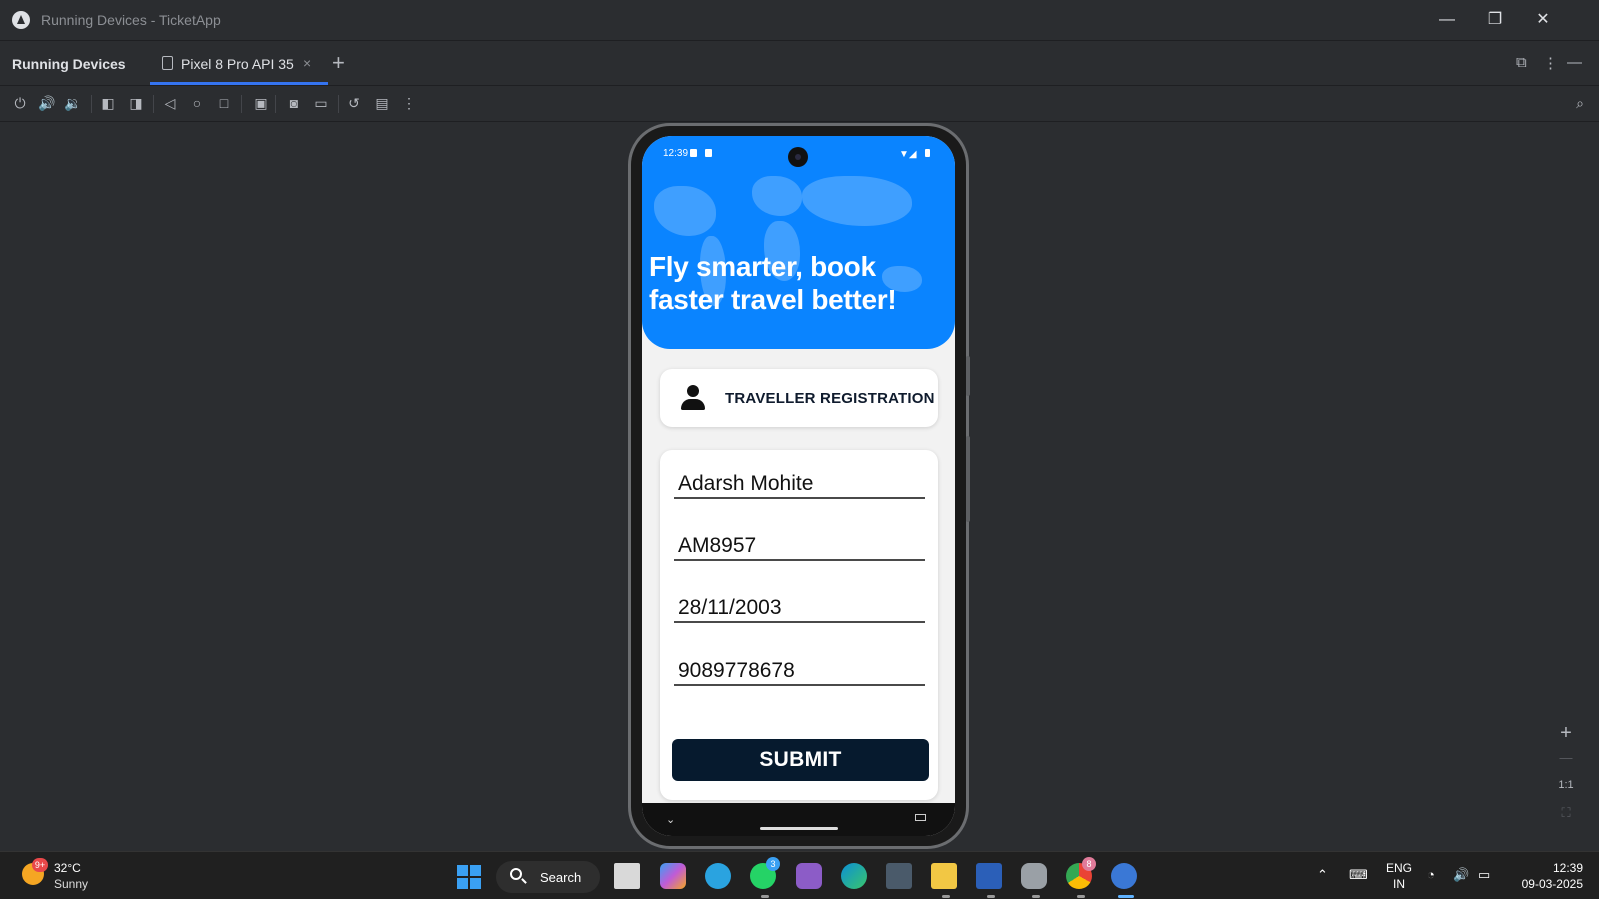 This screenshot has height=899, width=1599. I want to click on keyboard-icon: ⌨, so click(1358, 875).